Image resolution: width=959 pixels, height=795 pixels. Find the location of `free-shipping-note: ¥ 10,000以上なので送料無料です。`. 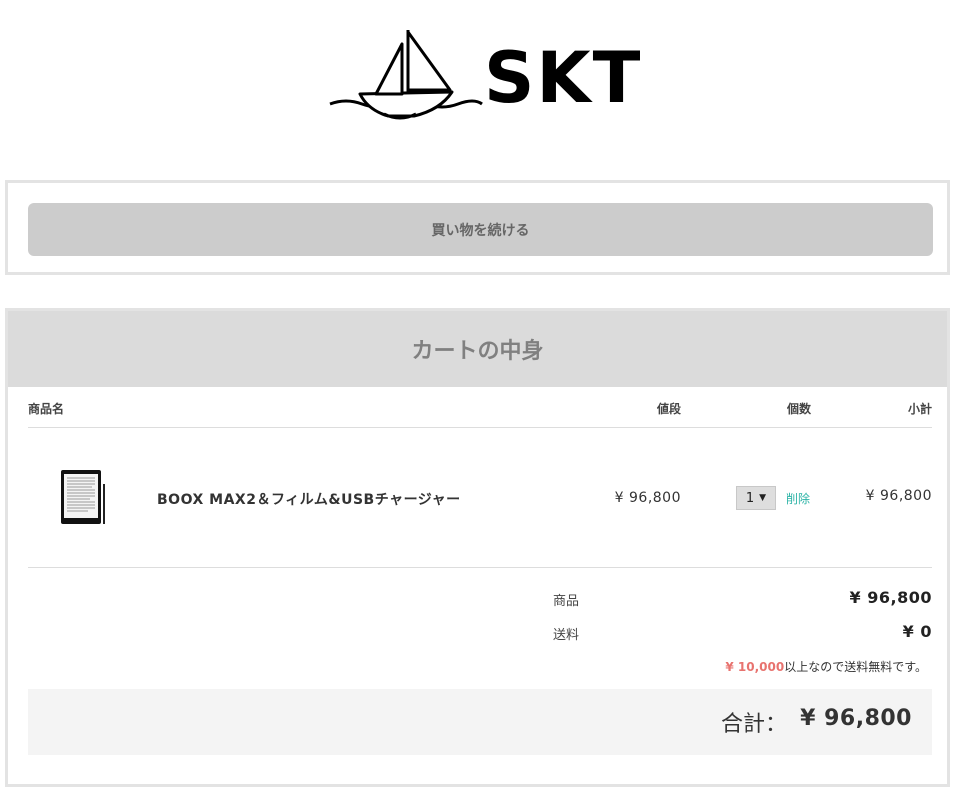

free-shipping-note: ¥ 10,000以上なので送料無料です。 is located at coordinates (826, 666).